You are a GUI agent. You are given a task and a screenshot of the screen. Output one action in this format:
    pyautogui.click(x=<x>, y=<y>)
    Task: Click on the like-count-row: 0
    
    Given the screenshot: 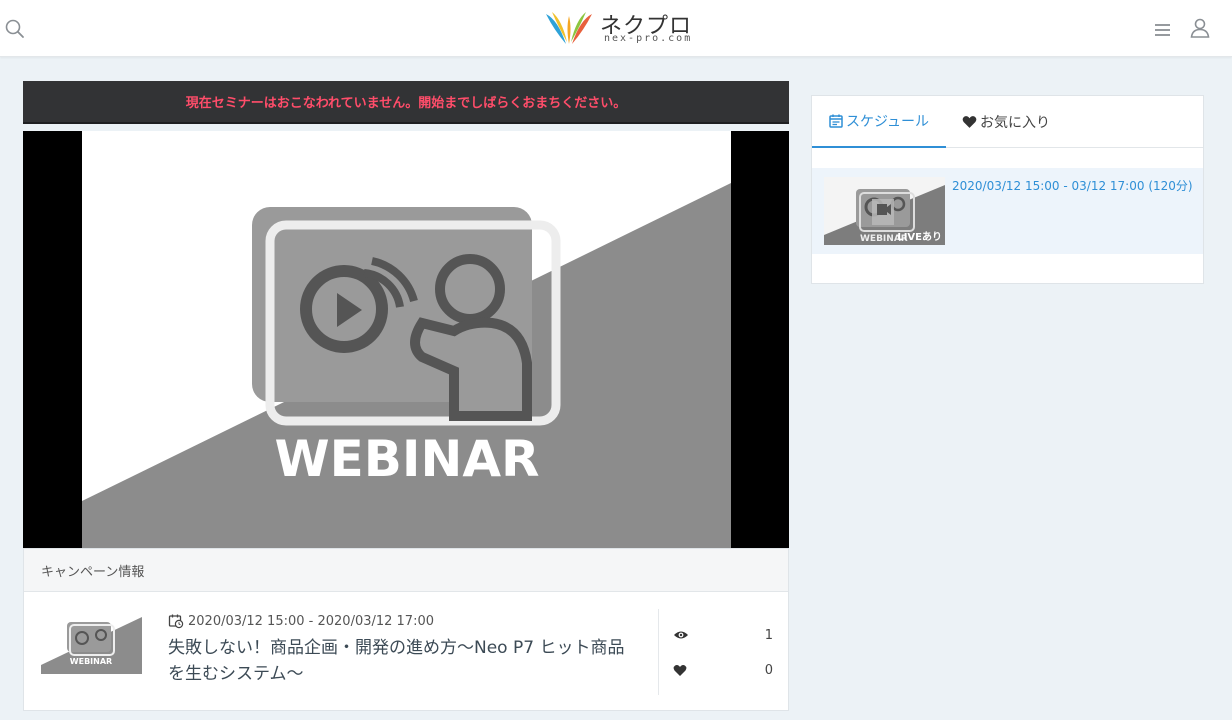 What is the action you would take?
    pyautogui.click(x=723, y=670)
    